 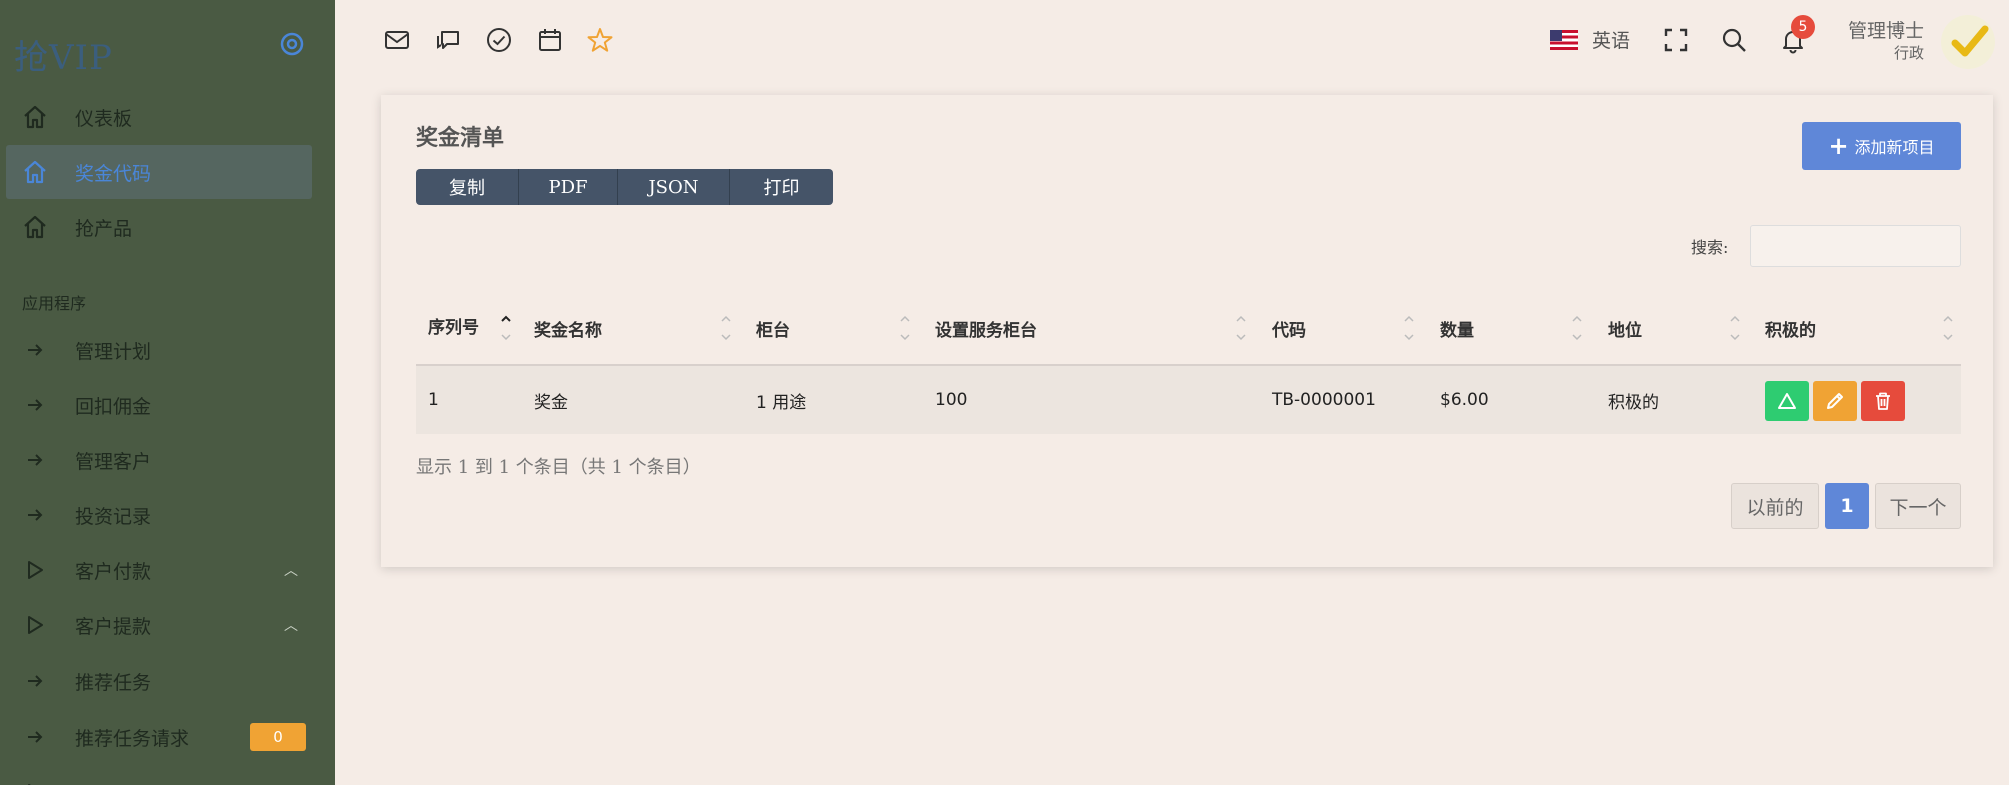 I want to click on print-button: 打印, so click(x=781, y=187).